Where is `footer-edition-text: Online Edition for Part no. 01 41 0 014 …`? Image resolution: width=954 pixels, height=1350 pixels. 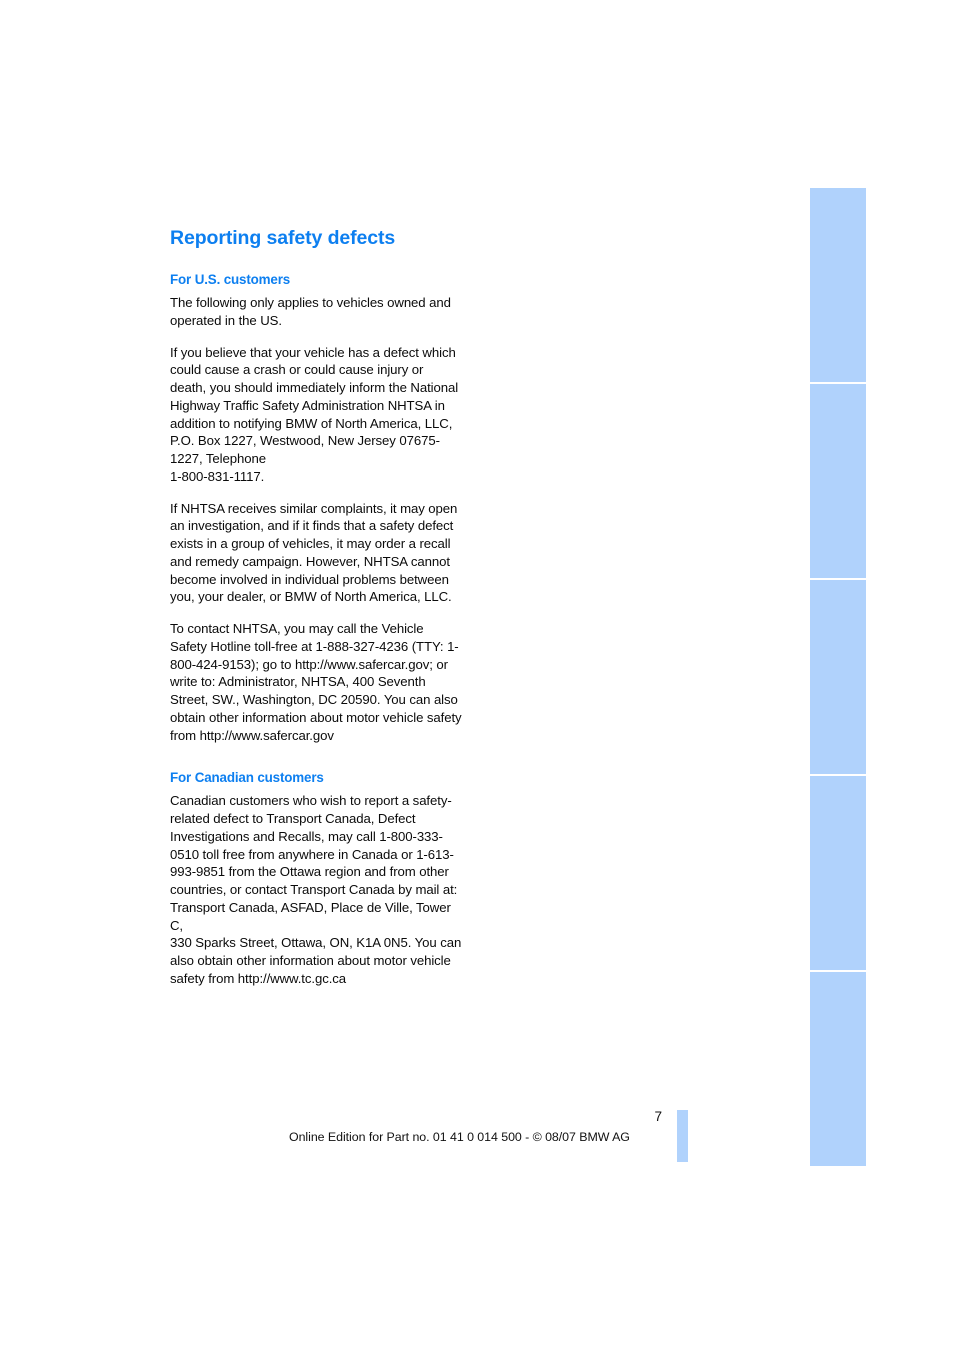 footer-edition-text: Online Edition for Part no. 01 41 0 014 … is located at coordinates (459, 1137).